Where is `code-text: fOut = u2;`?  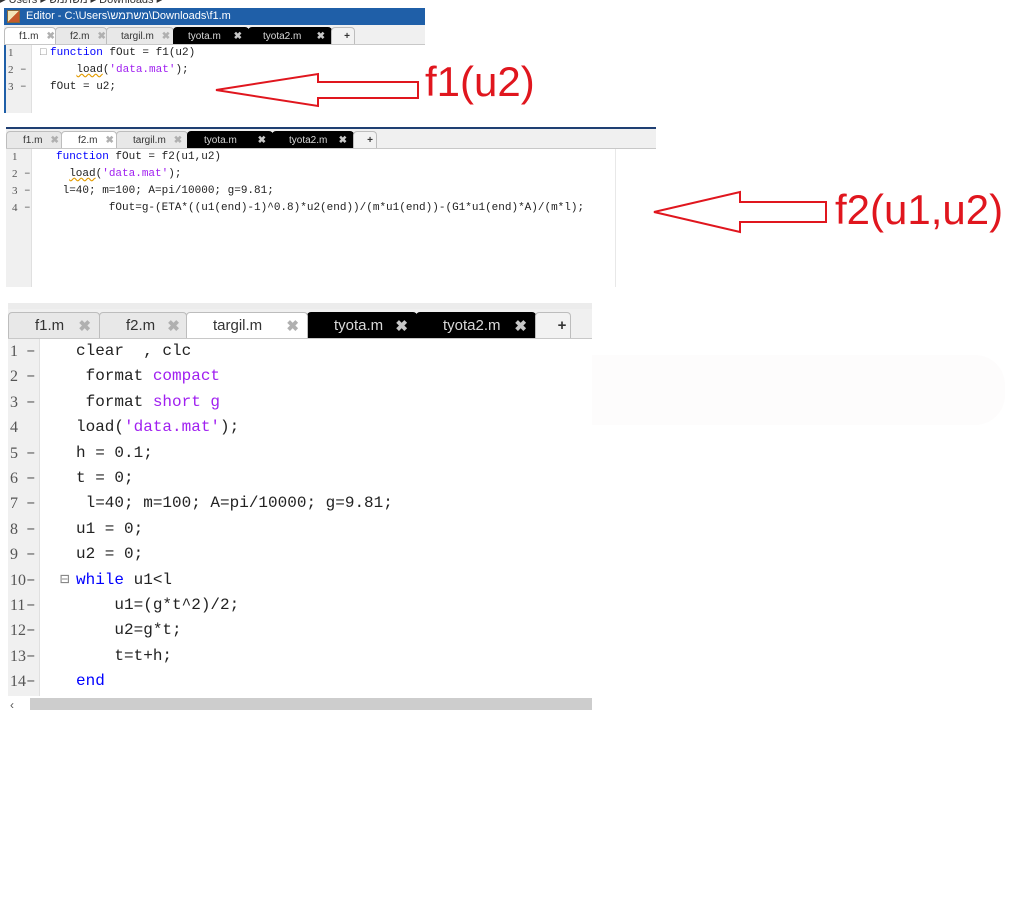 code-text: fOut = u2; is located at coordinates (83, 87).